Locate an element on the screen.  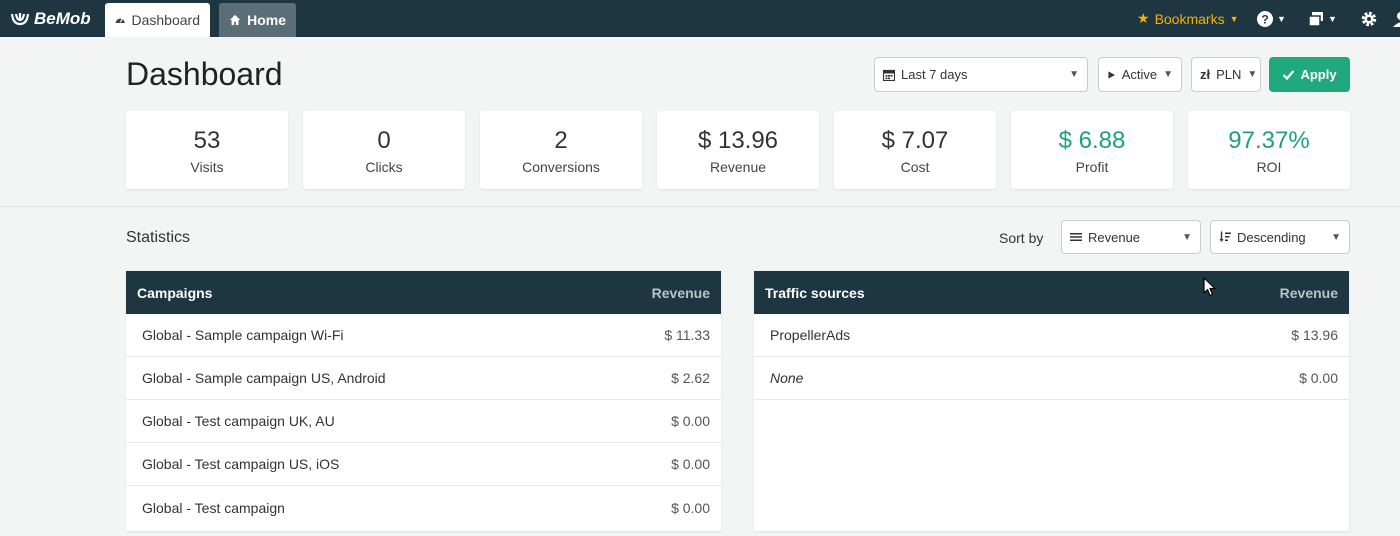
metric-value: 53 is located at coordinates (207, 140).